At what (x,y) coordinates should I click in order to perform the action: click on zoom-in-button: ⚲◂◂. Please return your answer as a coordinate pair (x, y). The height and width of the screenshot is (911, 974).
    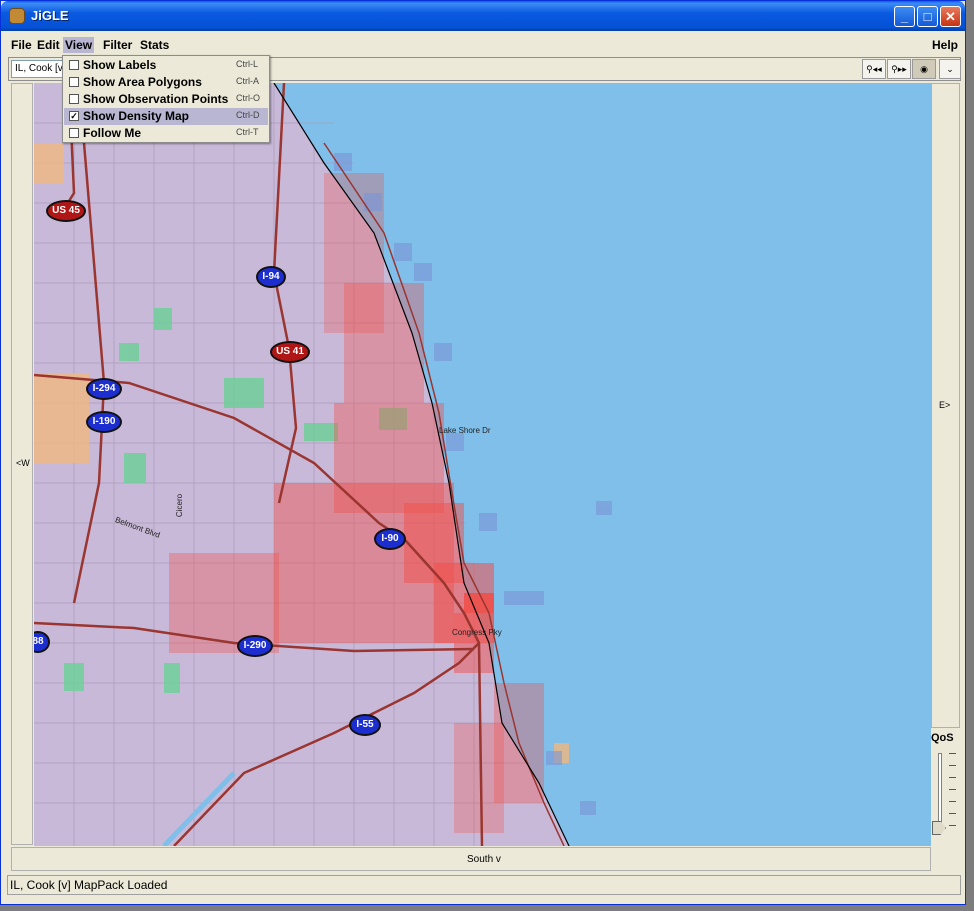
    Looking at the image, I should click on (874, 69).